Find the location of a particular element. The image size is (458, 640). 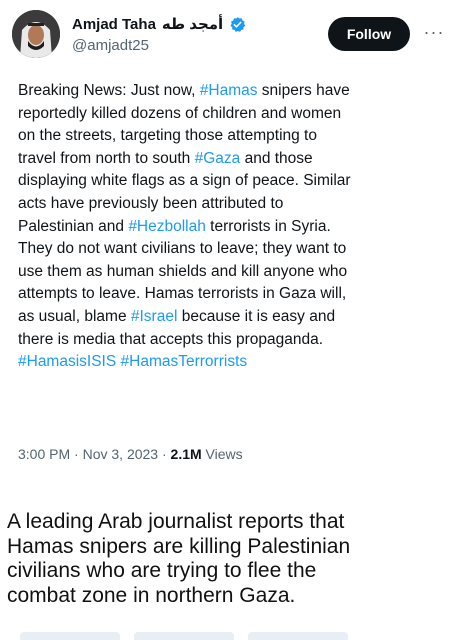

tweet-text-segment: because it is easy and is located at coordinates (256, 316).